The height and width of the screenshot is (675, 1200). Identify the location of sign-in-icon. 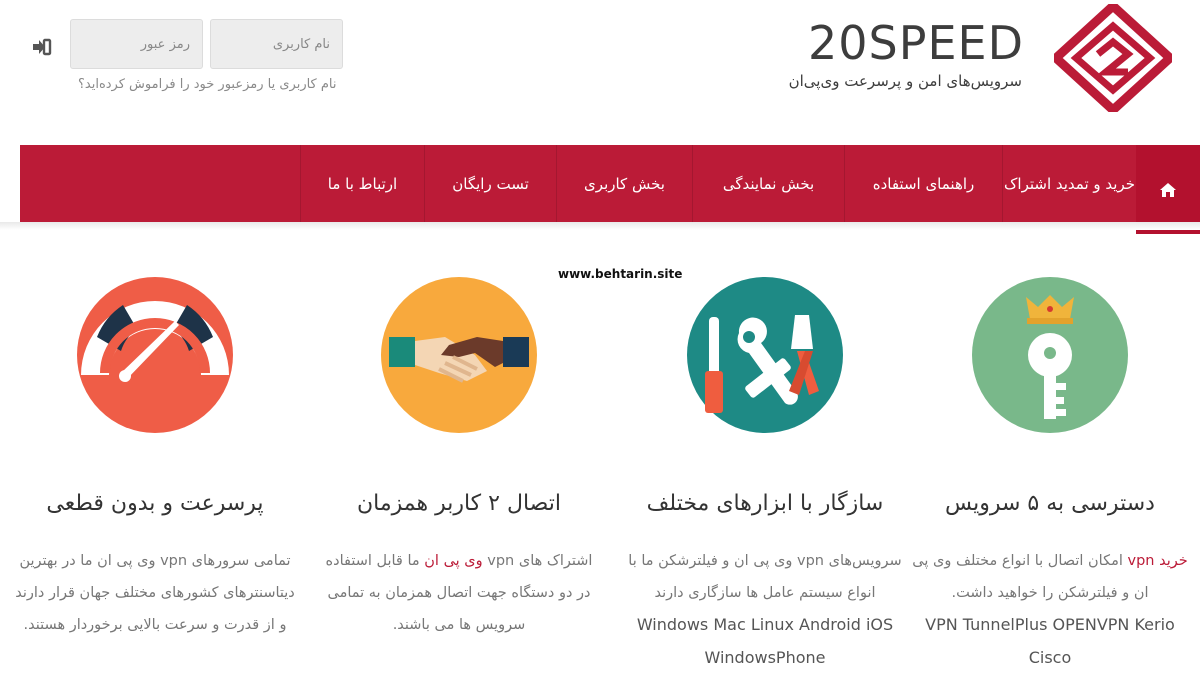
(42, 47).